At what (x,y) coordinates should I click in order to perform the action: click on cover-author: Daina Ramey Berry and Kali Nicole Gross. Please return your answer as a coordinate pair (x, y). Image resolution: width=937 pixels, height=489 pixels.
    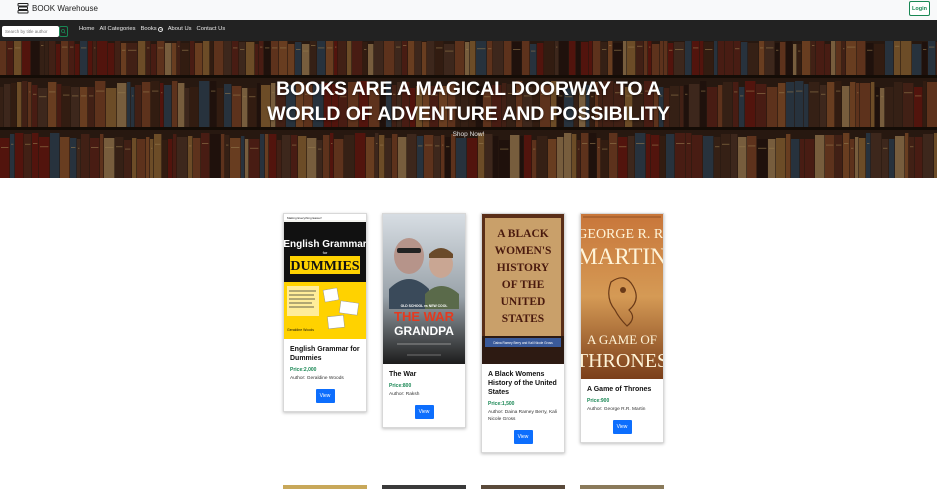
    Looking at the image, I should click on (523, 343).